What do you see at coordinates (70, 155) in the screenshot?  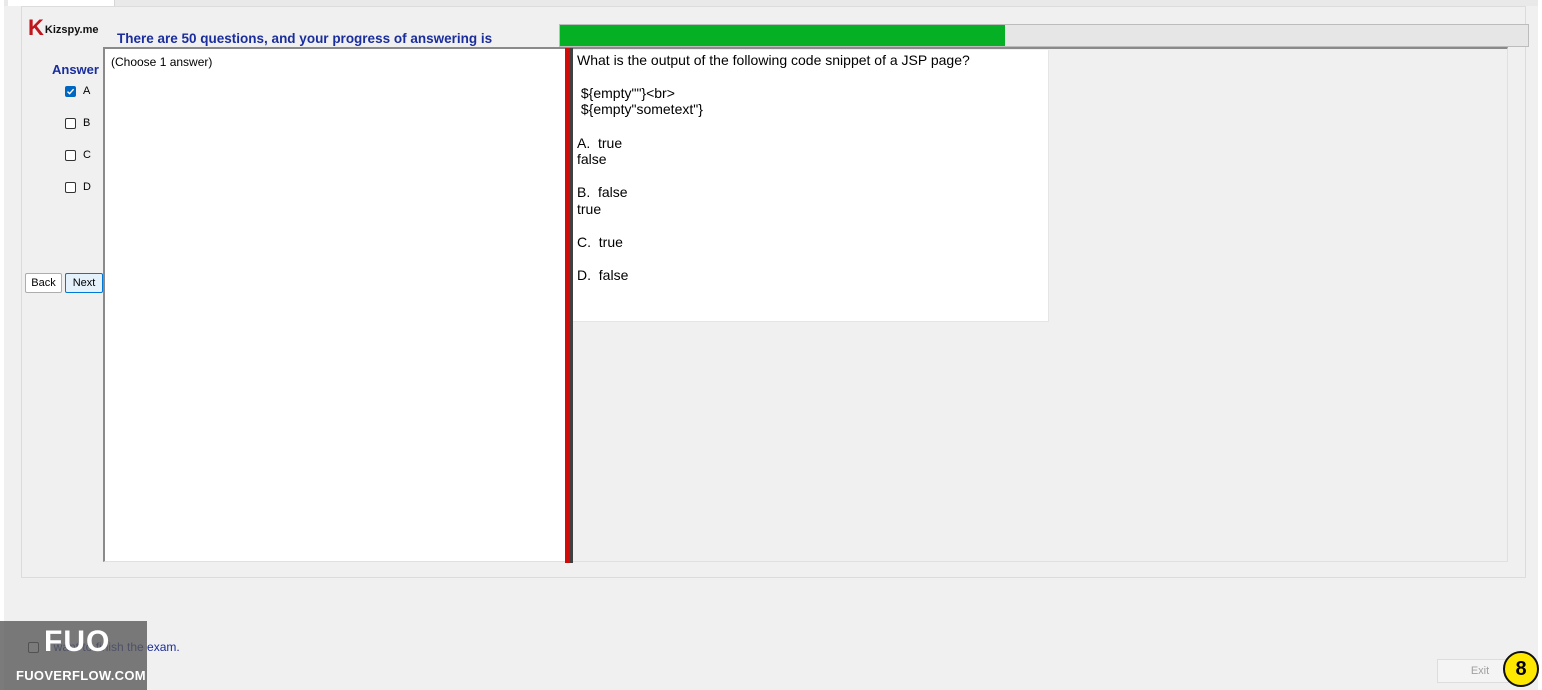 I see `option-c-checkbox` at bounding box center [70, 155].